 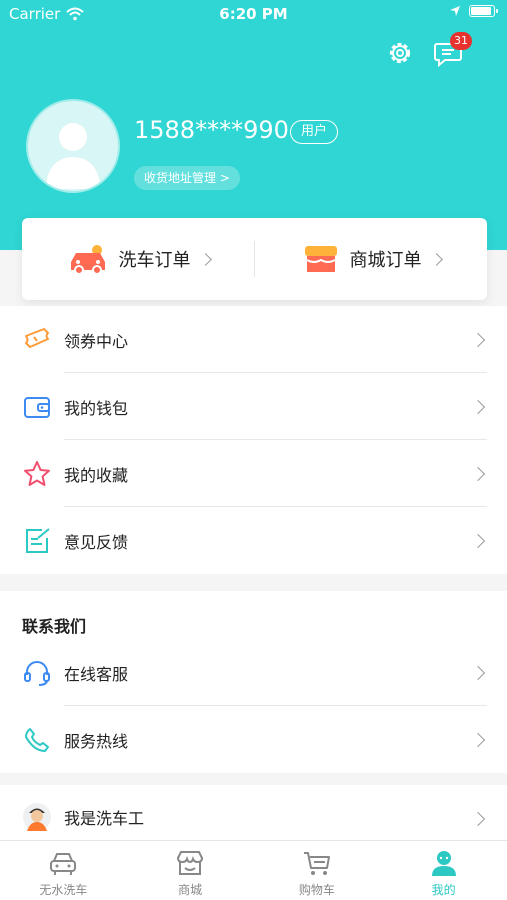 I want to click on menu-item-feedback: 意见反馈, so click(x=253, y=540).